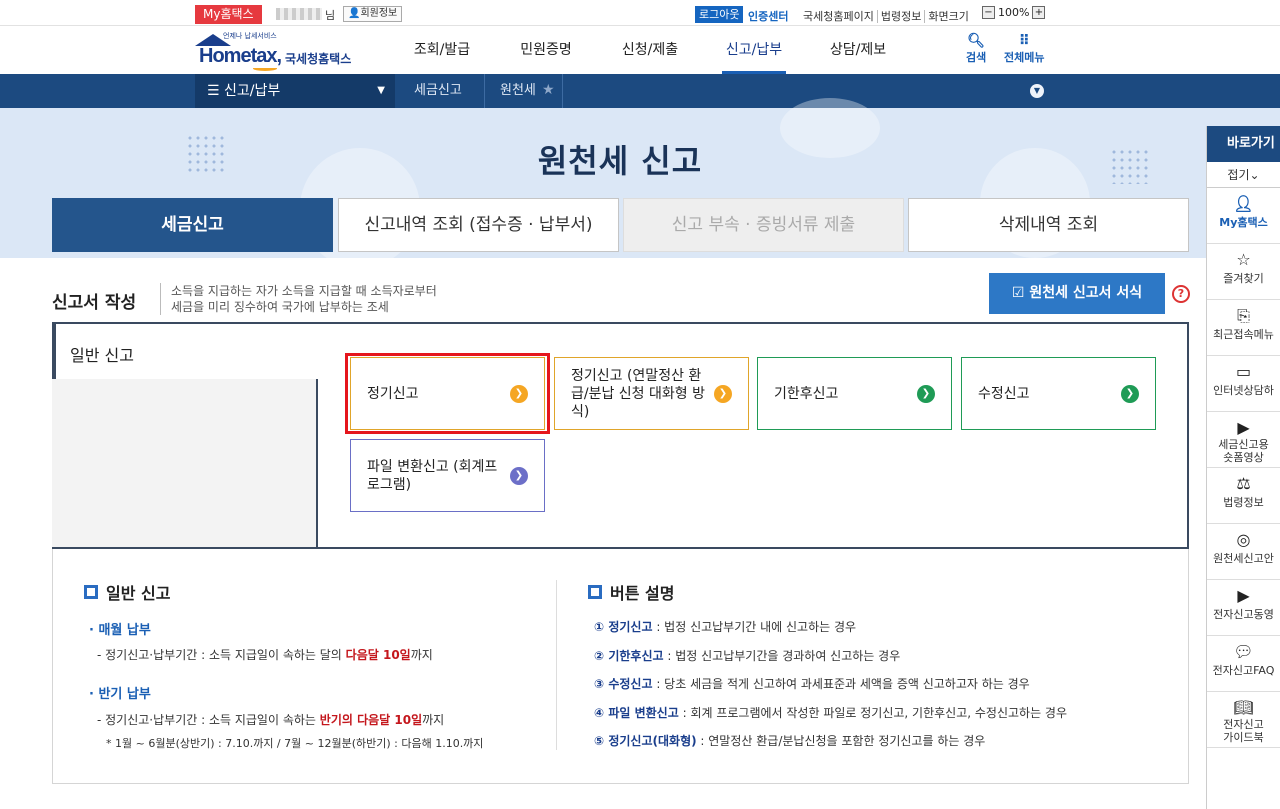 This screenshot has height=809, width=1280. Describe the element at coordinates (854, 393) in the screenshot. I see `late-report-button: 기한후신고 ❯` at that location.